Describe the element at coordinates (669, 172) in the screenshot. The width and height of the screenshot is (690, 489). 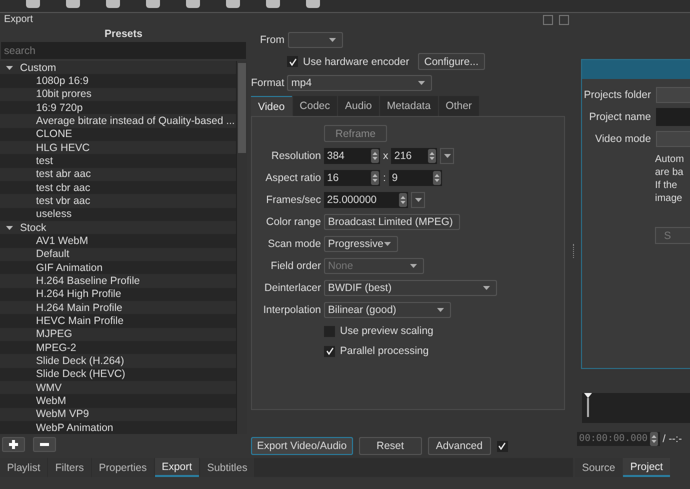
I see `description-text: are ba` at that location.